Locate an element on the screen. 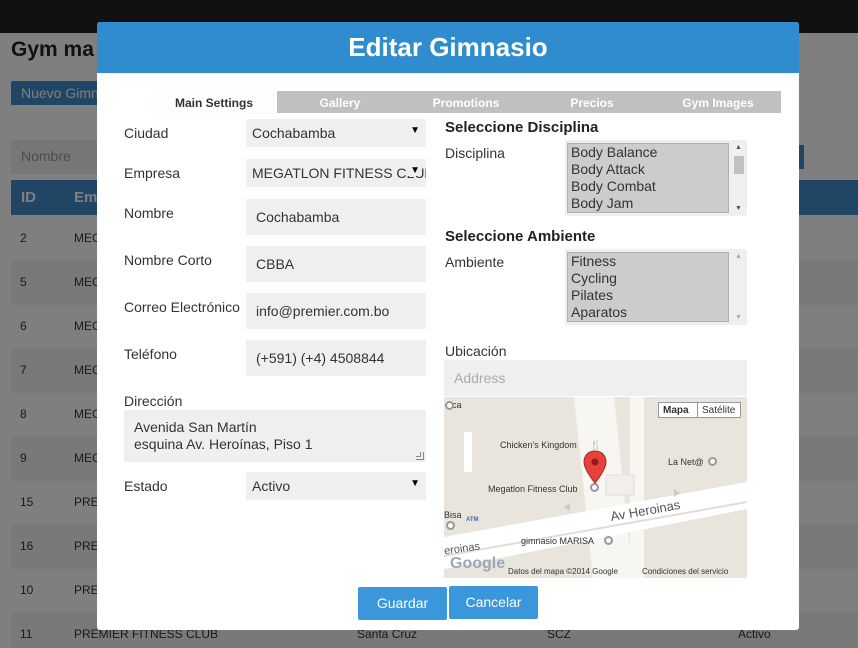 Image resolution: width=858 pixels, height=648 pixels. nombre-corto-input: CBBA is located at coordinates (336, 264).